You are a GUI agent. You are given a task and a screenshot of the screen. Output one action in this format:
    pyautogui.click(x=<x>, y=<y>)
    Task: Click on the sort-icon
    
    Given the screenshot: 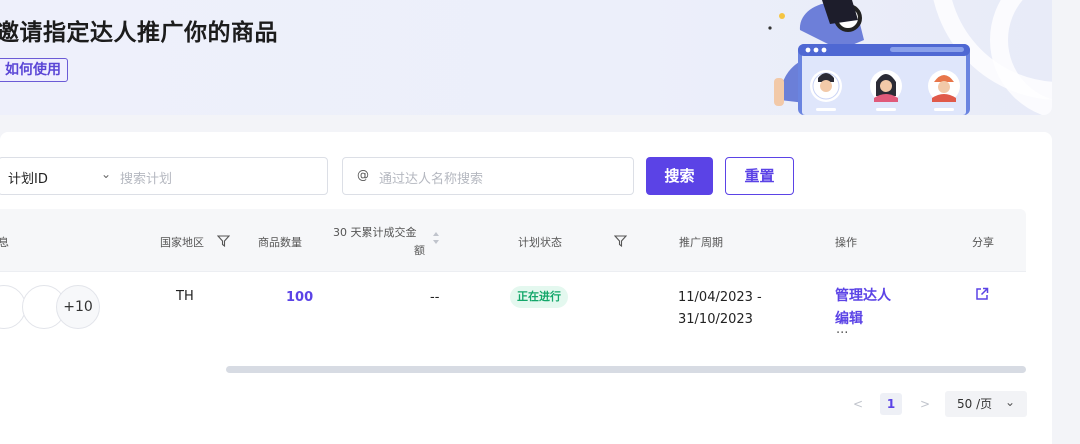 What is the action you would take?
    pyautogui.click(x=436, y=238)
    